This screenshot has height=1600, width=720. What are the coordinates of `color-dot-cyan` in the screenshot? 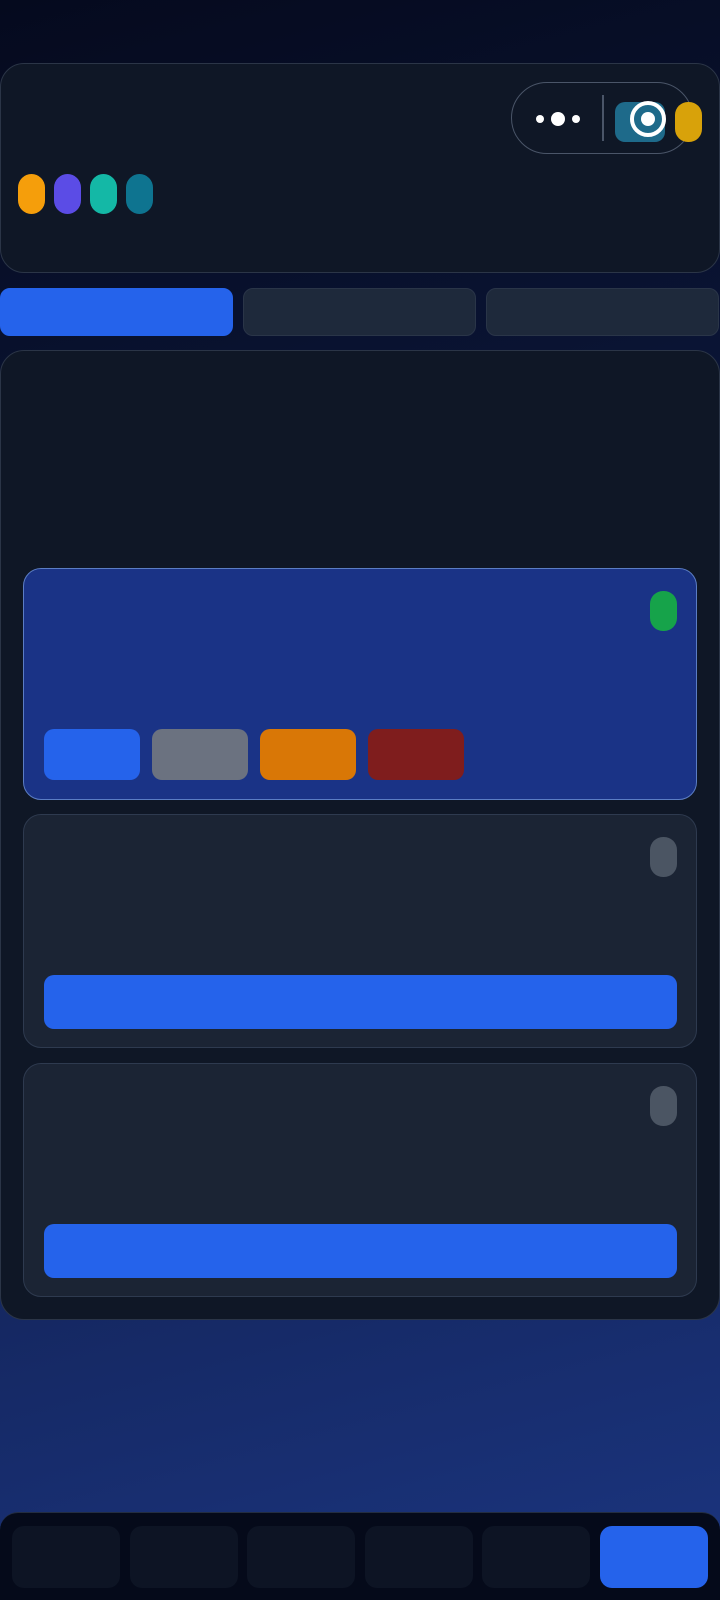 It's located at (139, 194).